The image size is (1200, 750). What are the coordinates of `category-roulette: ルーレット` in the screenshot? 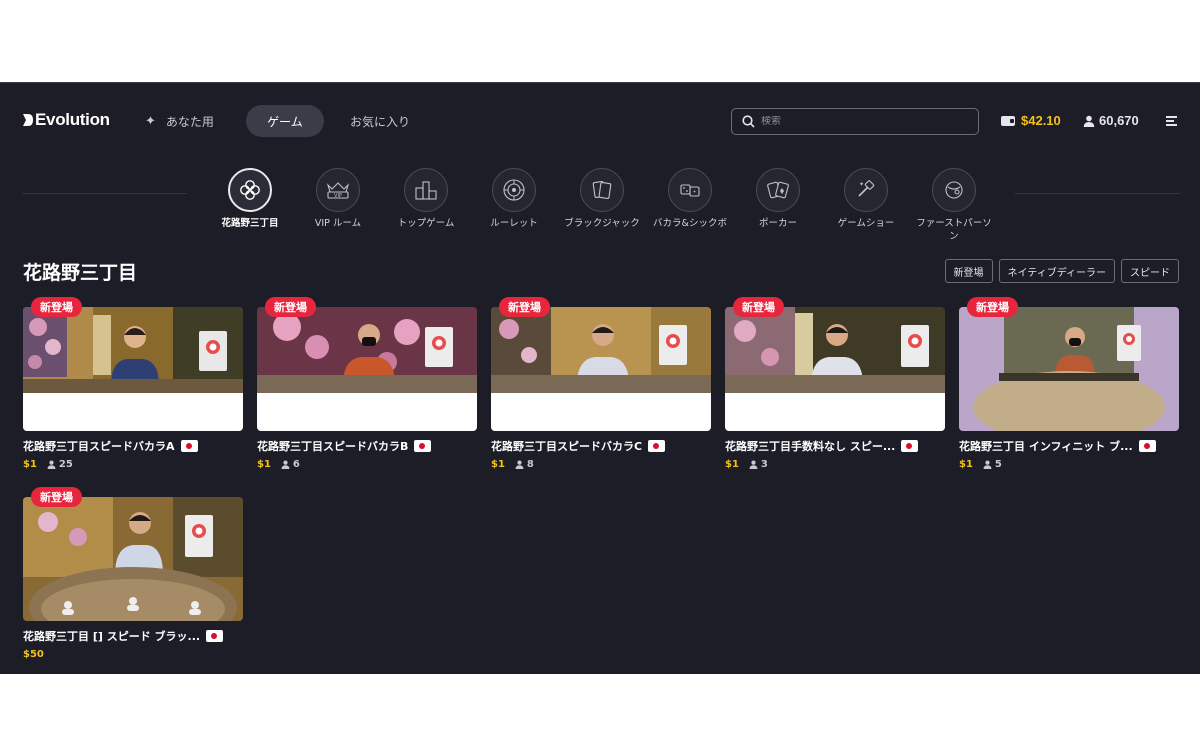 It's located at (514, 199).